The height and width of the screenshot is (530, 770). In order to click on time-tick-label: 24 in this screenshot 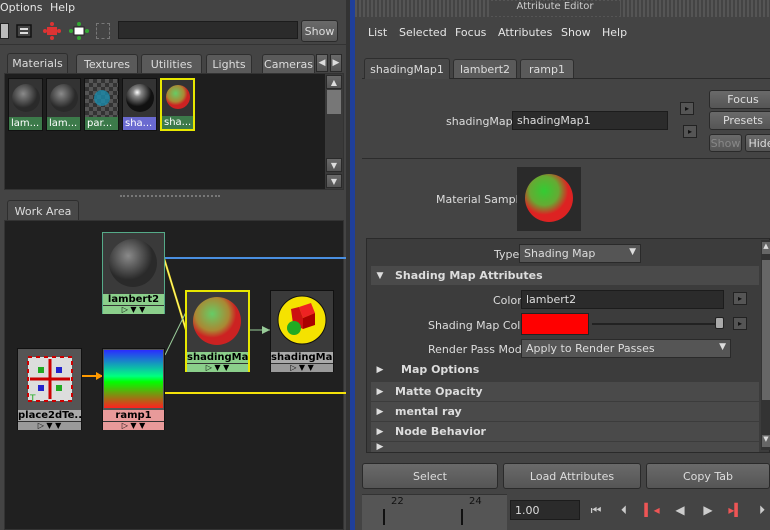, I will do `click(475, 501)`.